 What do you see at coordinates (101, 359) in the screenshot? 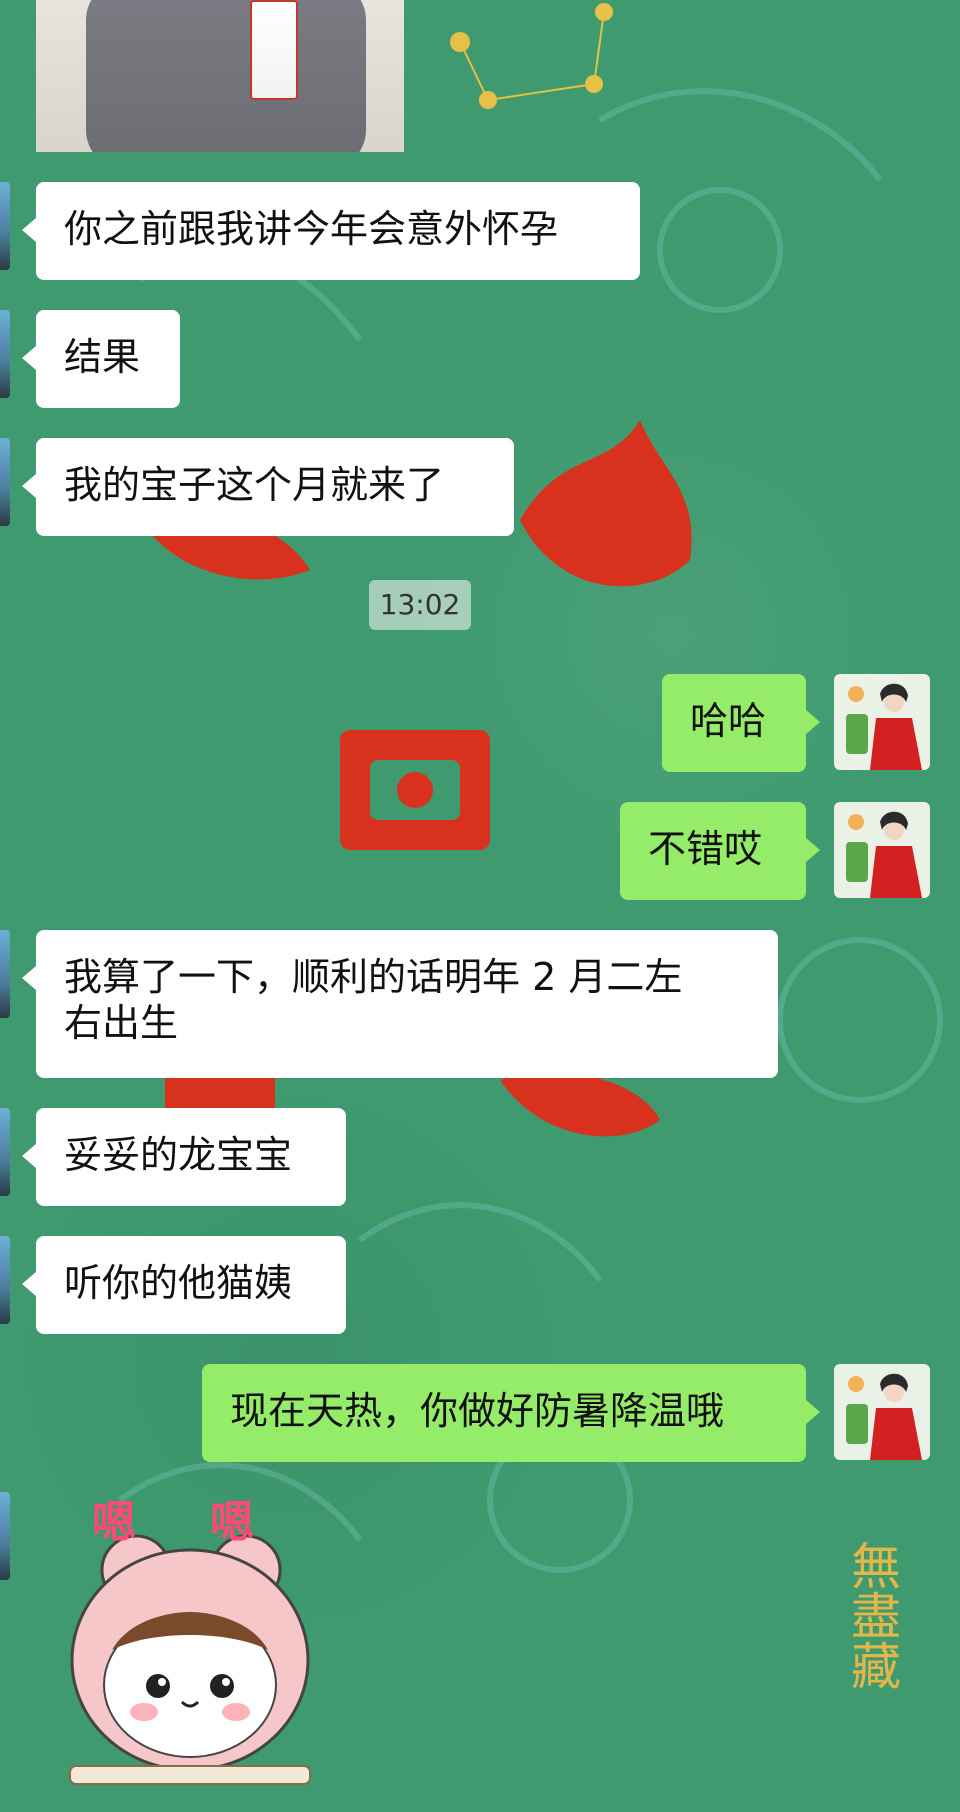
I see `message-bubble-incoming: 结果` at bounding box center [101, 359].